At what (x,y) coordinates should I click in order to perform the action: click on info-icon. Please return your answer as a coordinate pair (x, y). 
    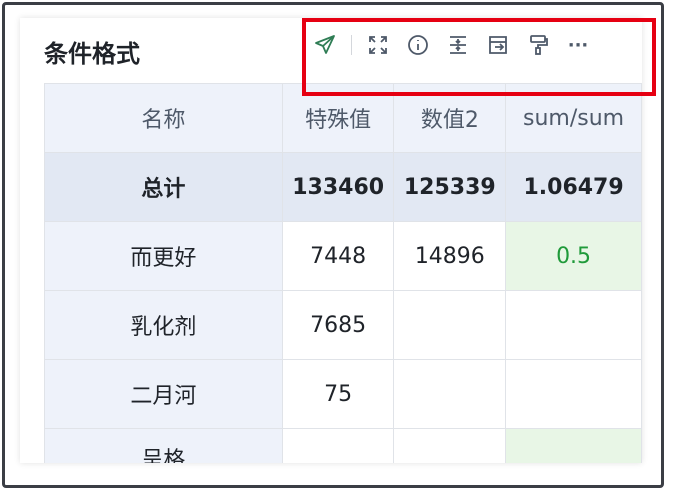
    Looking at the image, I should click on (418, 45).